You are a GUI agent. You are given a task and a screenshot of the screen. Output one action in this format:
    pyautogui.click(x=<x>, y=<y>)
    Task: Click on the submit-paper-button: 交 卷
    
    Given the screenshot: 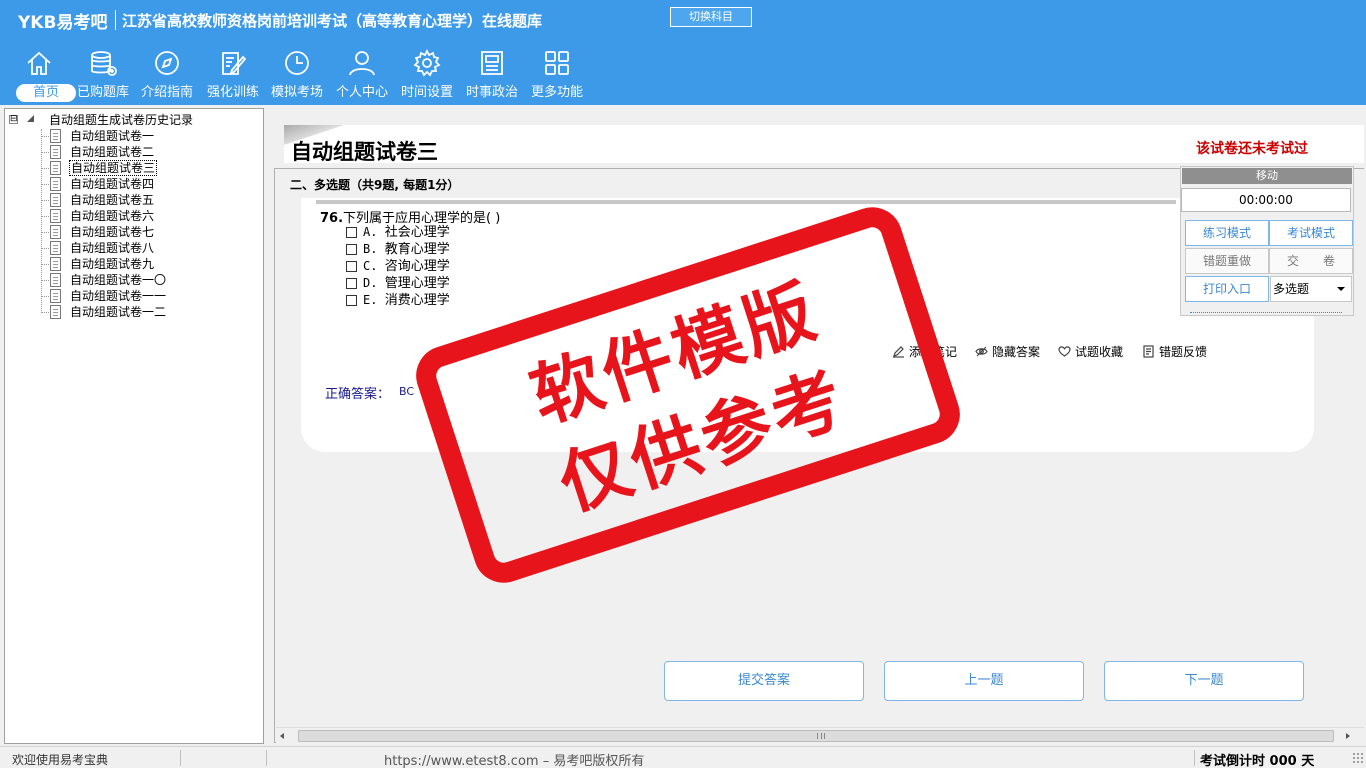 What is the action you would take?
    pyautogui.click(x=1311, y=261)
    